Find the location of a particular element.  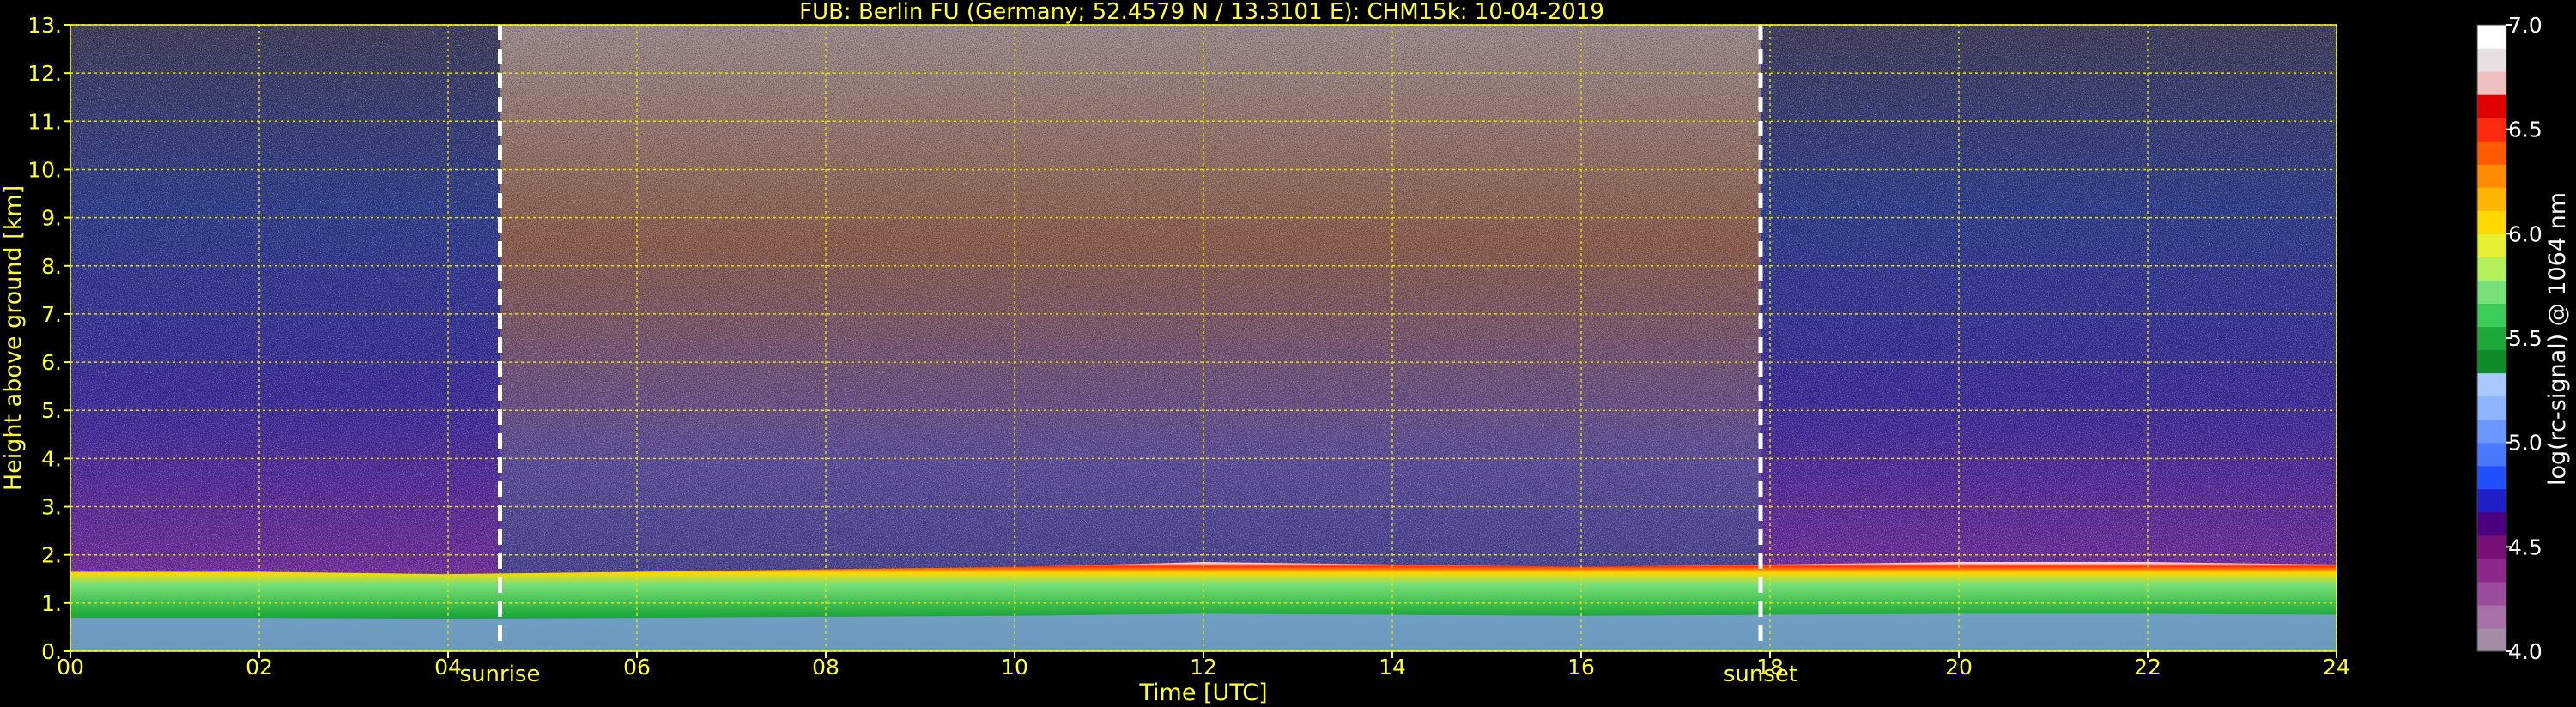

colorbar: 4.0 4.5 5.0 5.5 6.0 6.5 7.0 is located at coordinates (2509, 338).